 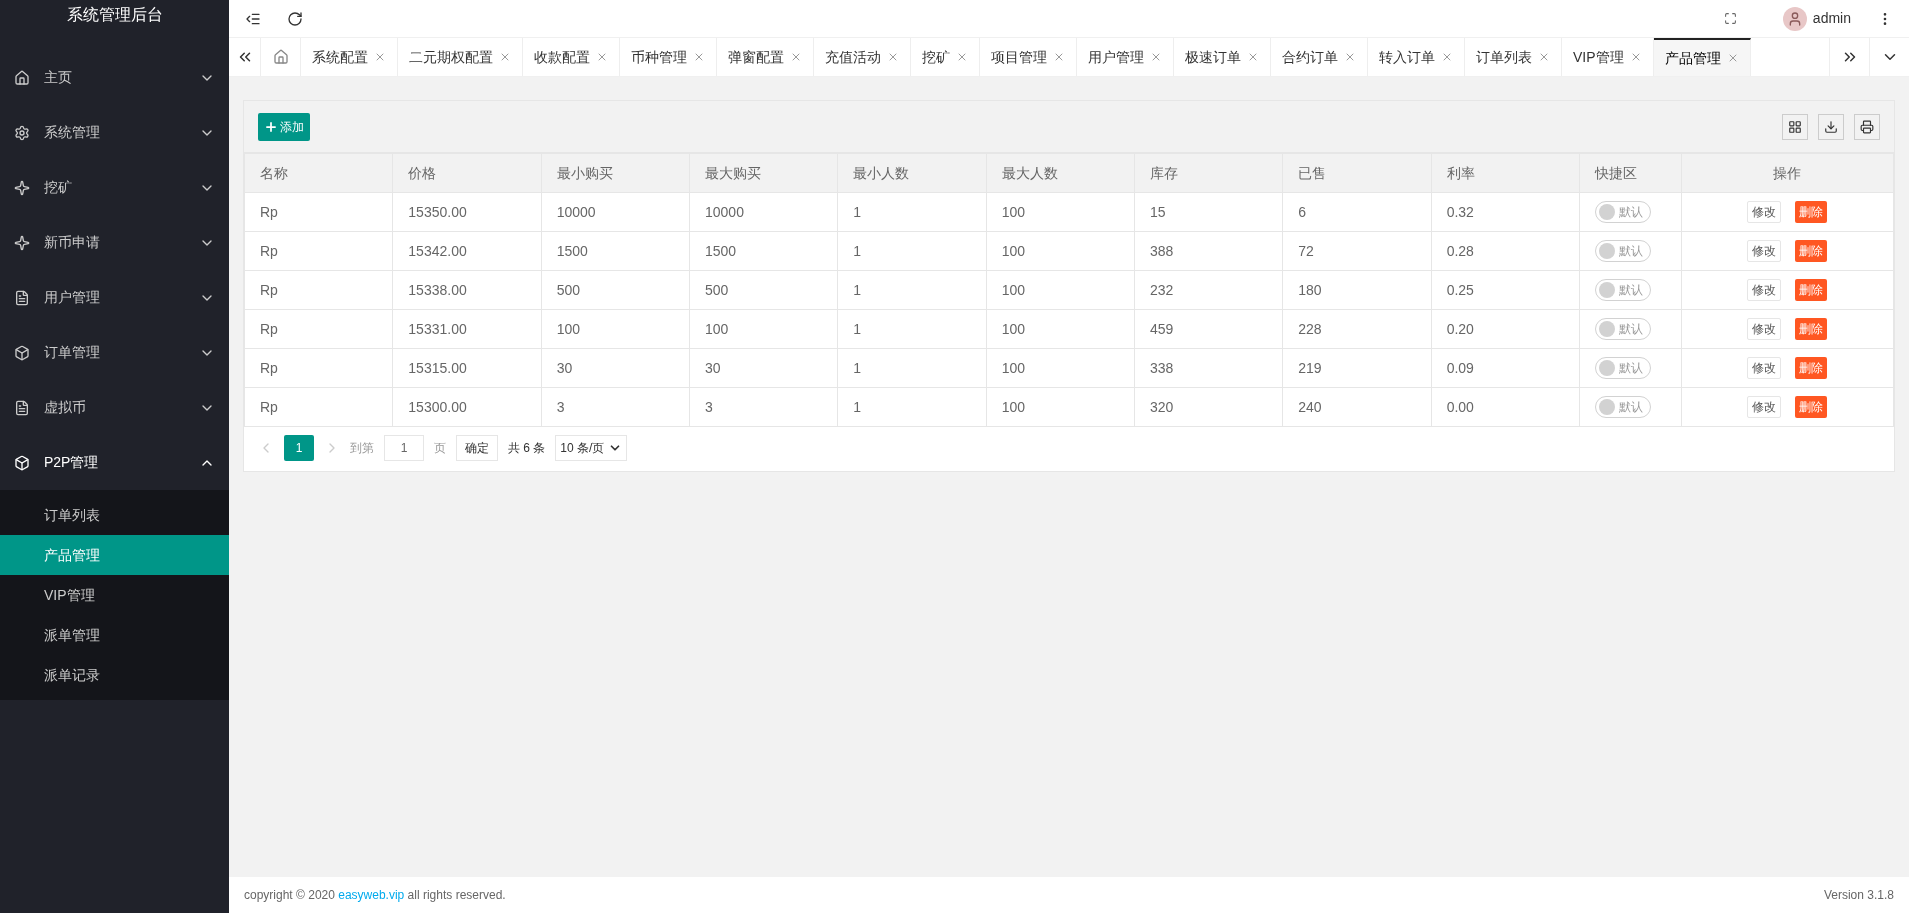 What do you see at coordinates (114, 15) in the screenshot?
I see `sidebar-title: 系统管理后台` at bounding box center [114, 15].